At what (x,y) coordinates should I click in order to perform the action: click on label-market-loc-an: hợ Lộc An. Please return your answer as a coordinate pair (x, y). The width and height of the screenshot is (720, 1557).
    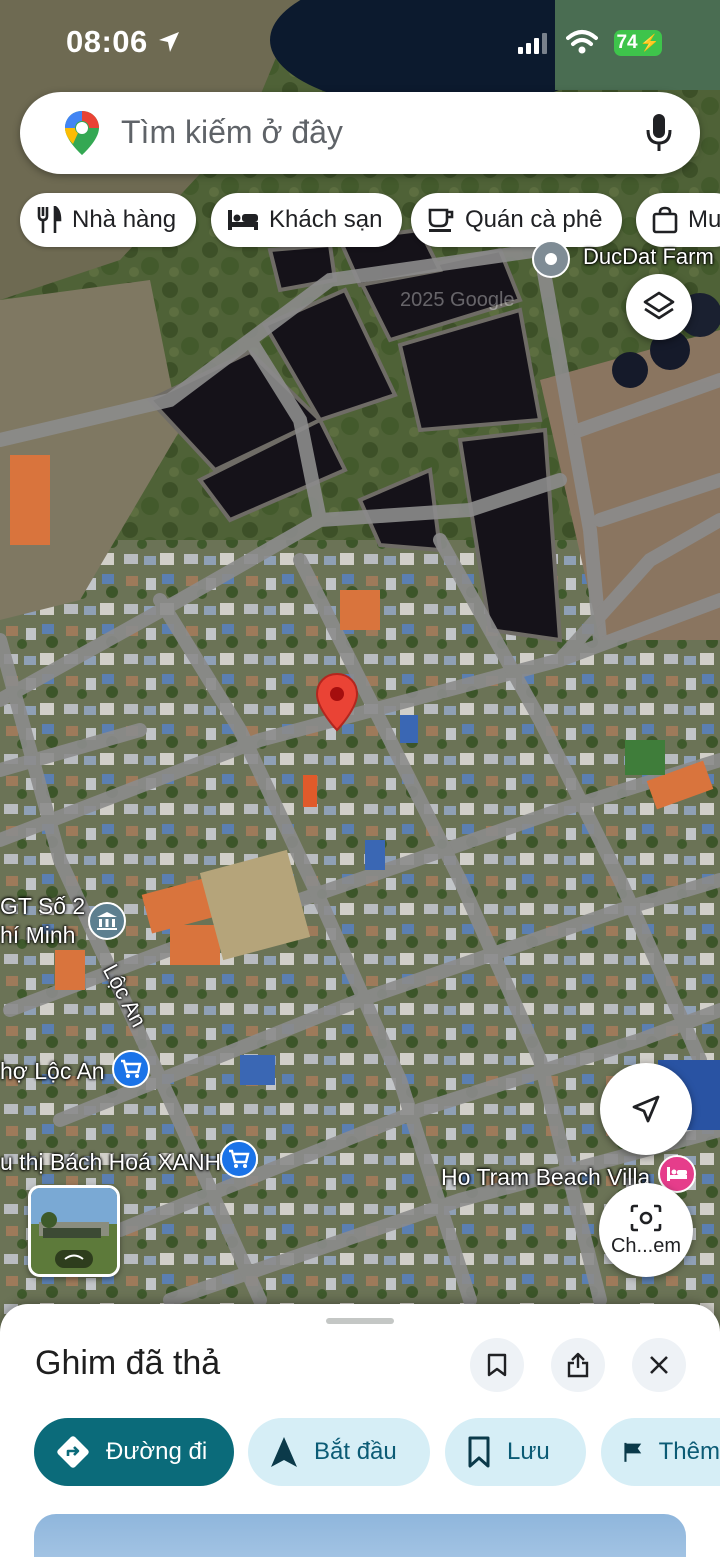
    Looking at the image, I should click on (52, 1071).